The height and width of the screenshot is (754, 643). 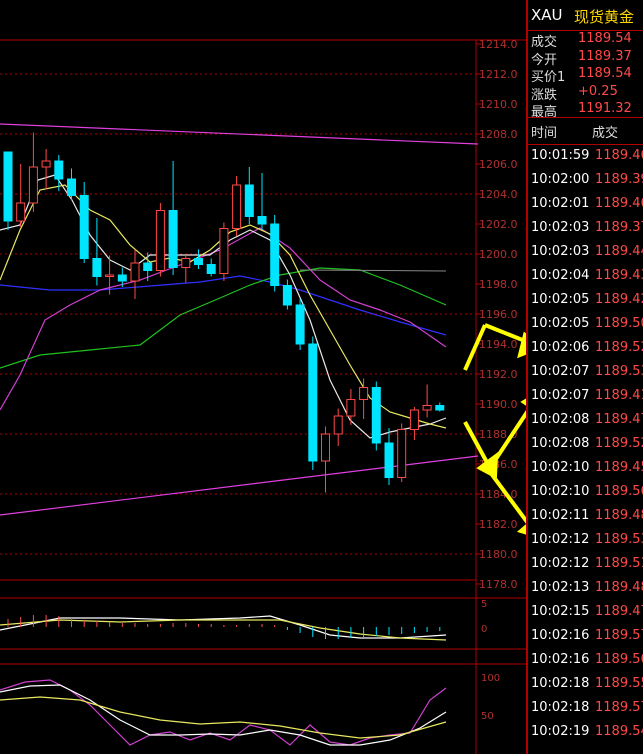 What do you see at coordinates (585, 421) in the screenshot?
I see `tick-row: 10:02:08 1189.47` at bounding box center [585, 421].